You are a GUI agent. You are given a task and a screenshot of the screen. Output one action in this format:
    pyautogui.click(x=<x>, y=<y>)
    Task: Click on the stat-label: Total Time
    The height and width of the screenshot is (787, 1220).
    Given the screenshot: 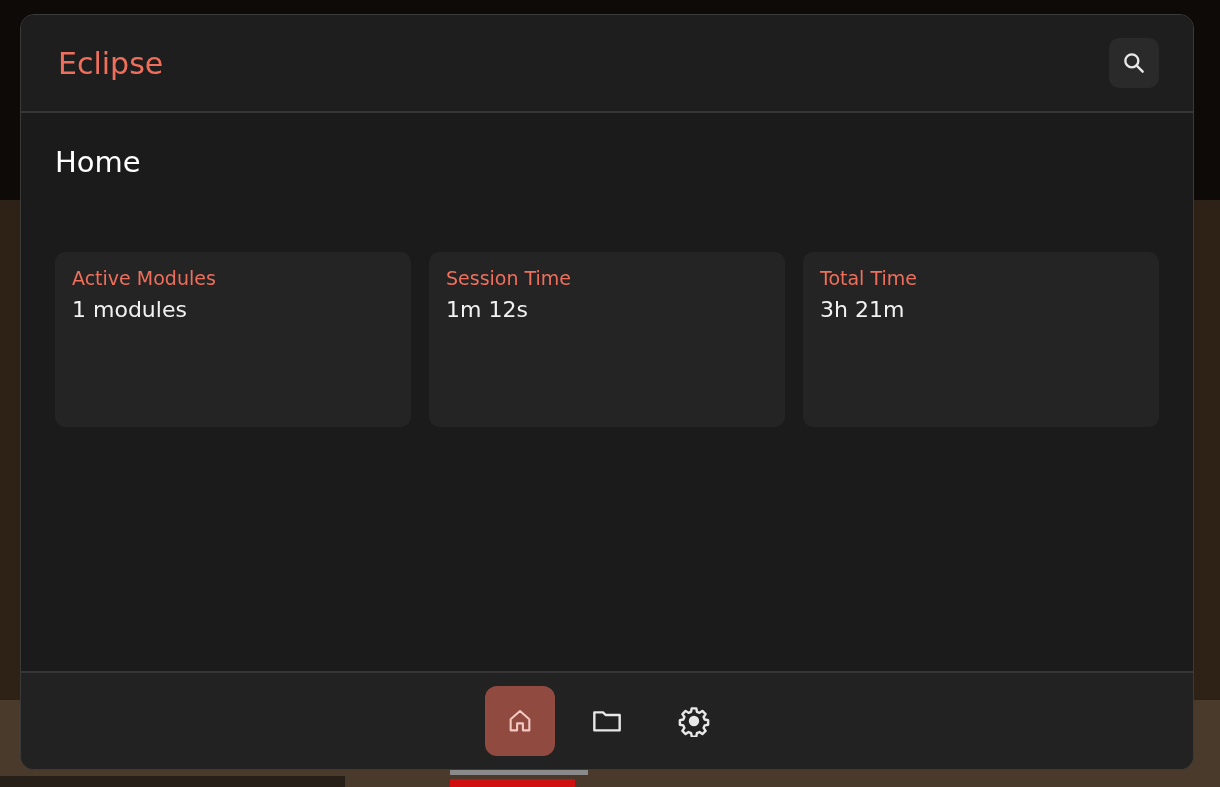 What is the action you would take?
    pyautogui.click(x=868, y=278)
    